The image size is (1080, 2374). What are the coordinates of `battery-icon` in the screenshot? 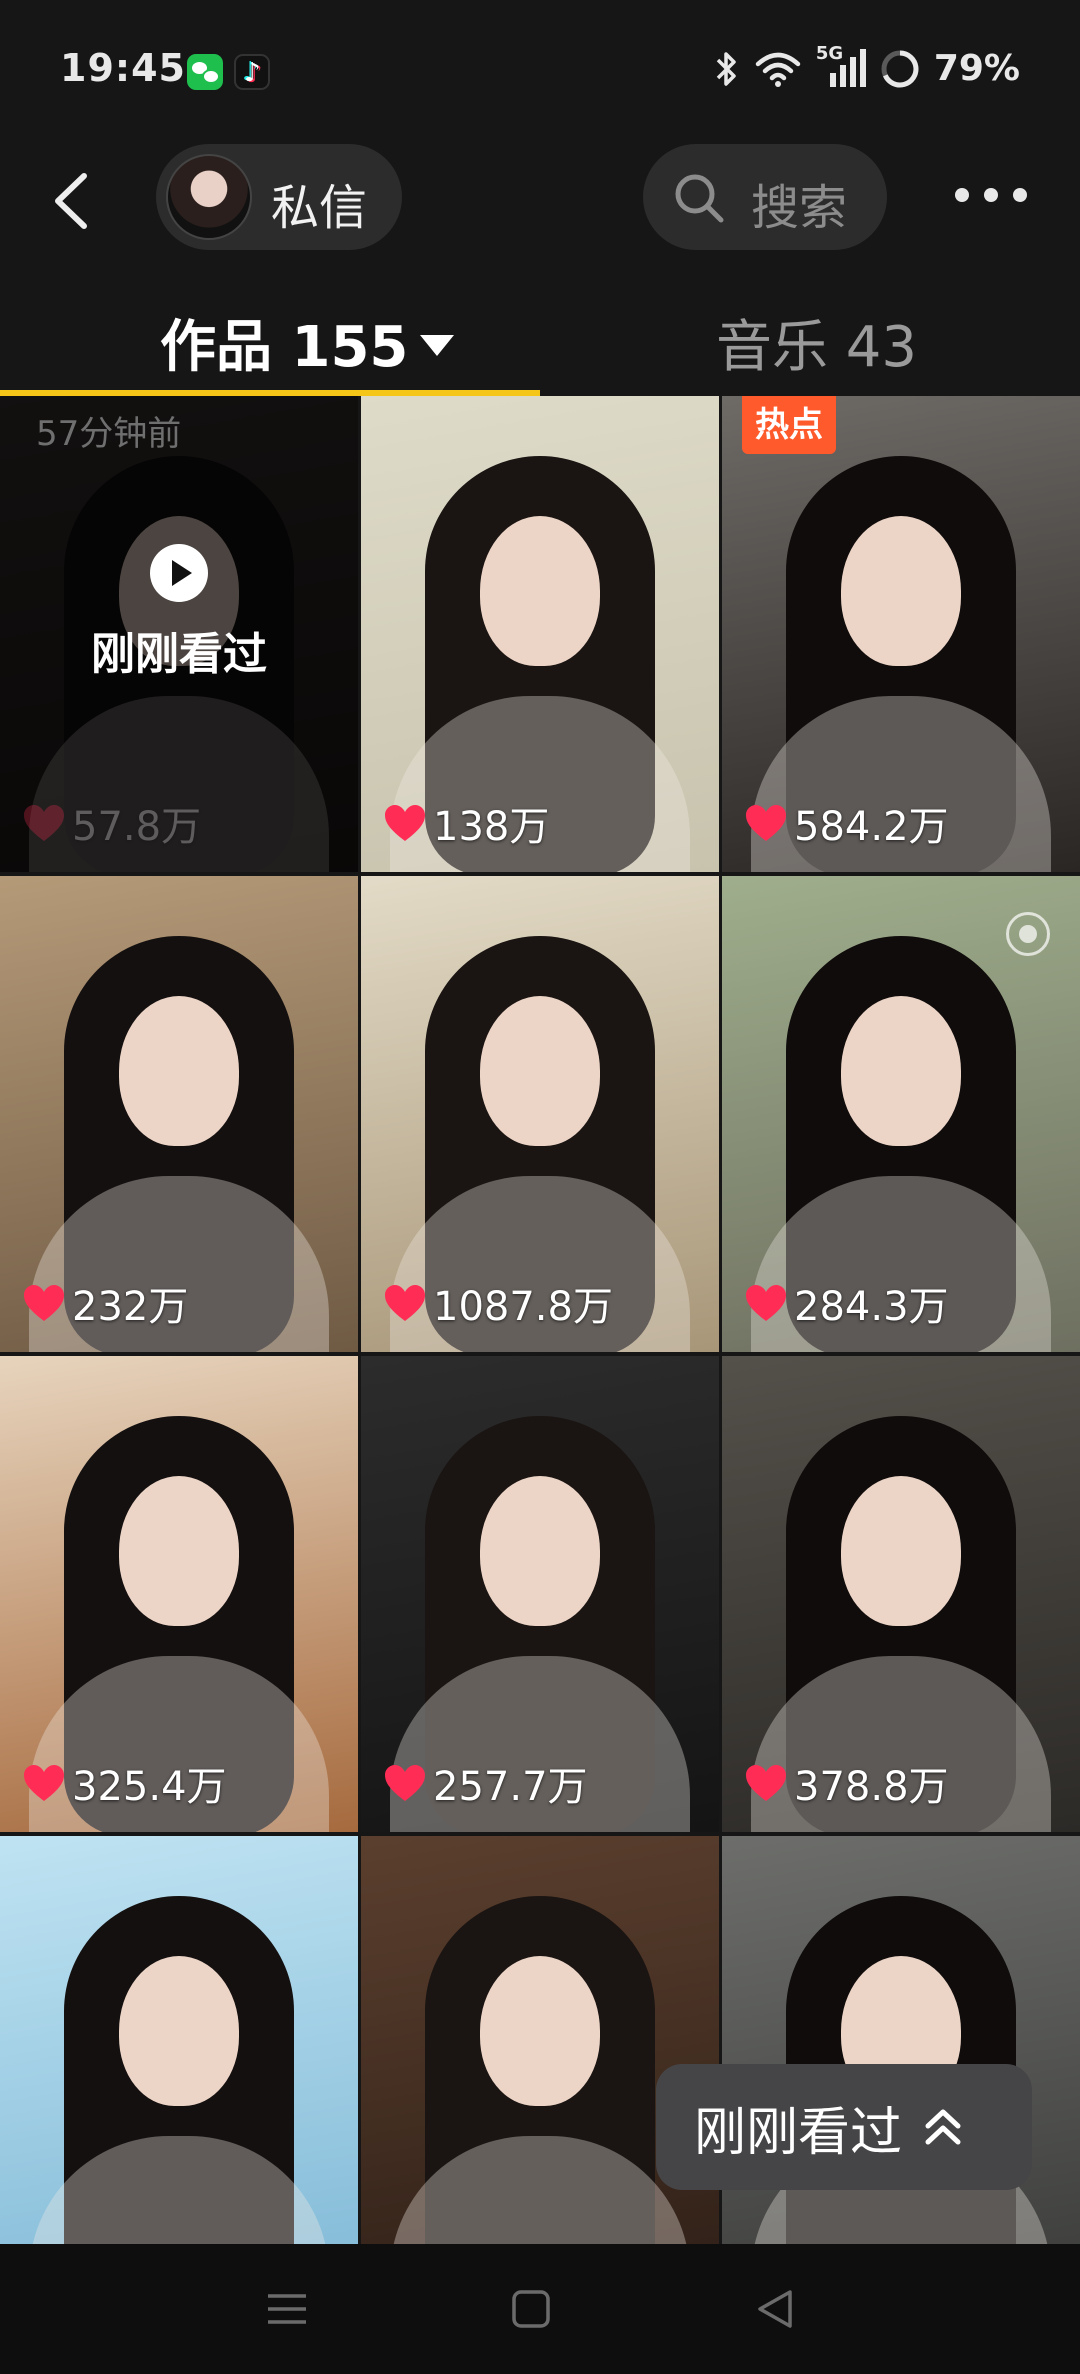 It's located at (900, 68).